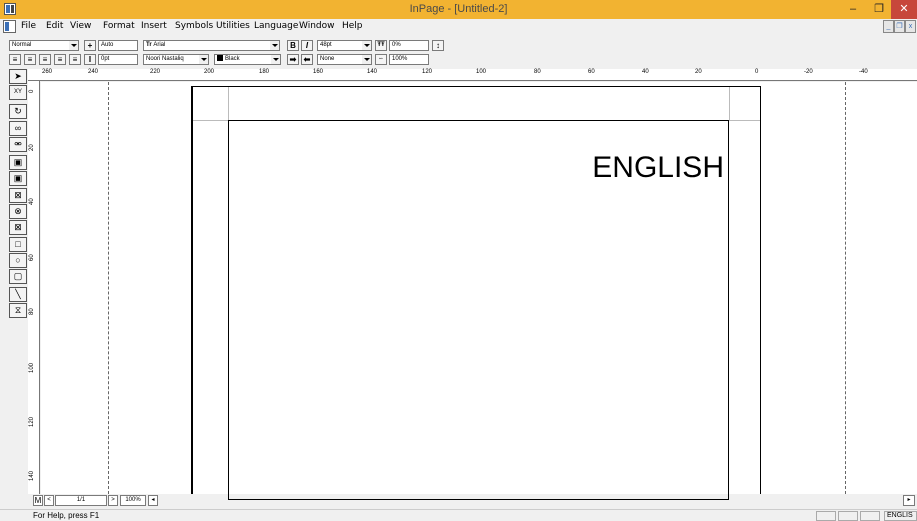 The image size is (917, 521). I want to click on text-box-tool-icon: ▣, so click(18, 162).